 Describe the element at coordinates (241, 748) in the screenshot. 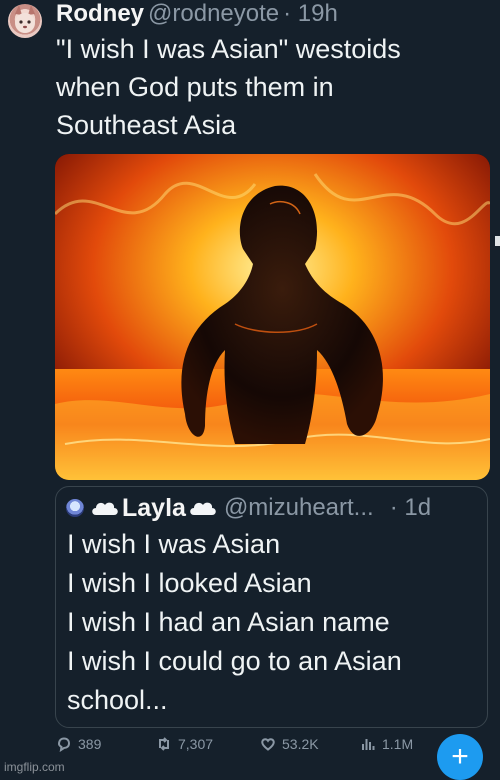

I see `tweet-actions: 389 7,307 53.2K 1.1M` at that location.